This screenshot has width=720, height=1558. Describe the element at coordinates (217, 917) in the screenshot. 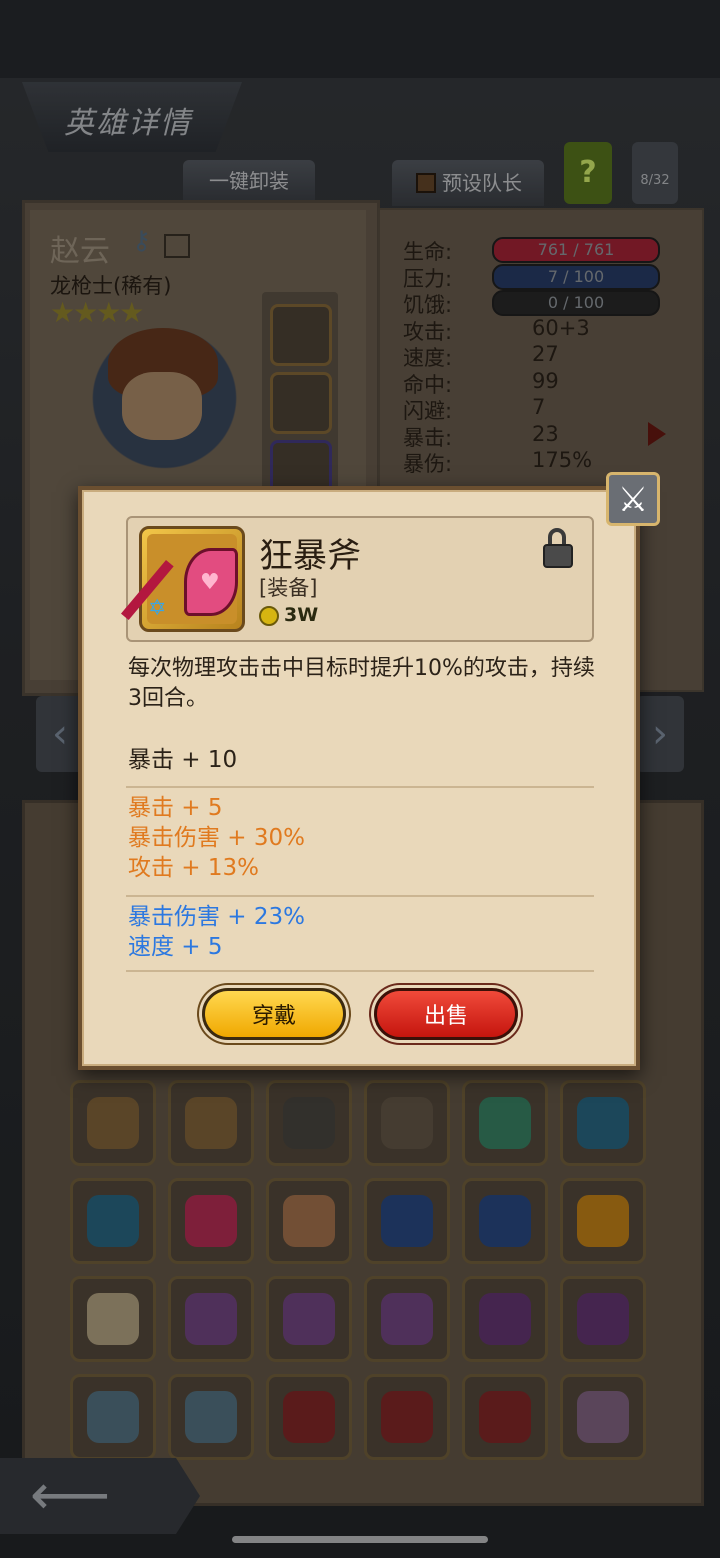

I see `item-stat-line: 暴击伤害 + 23%` at that location.